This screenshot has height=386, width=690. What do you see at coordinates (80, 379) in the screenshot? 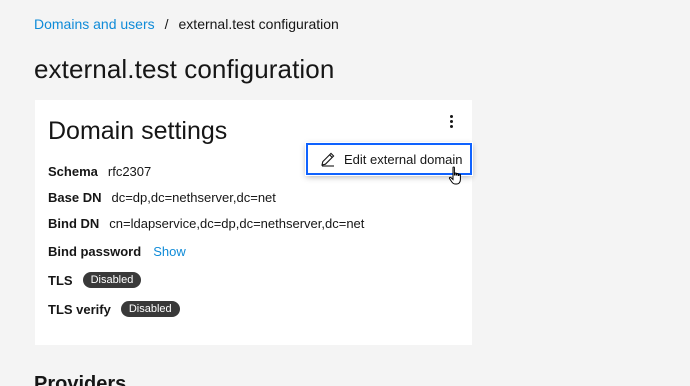
I see `providers-section-title: Providers` at bounding box center [80, 379].